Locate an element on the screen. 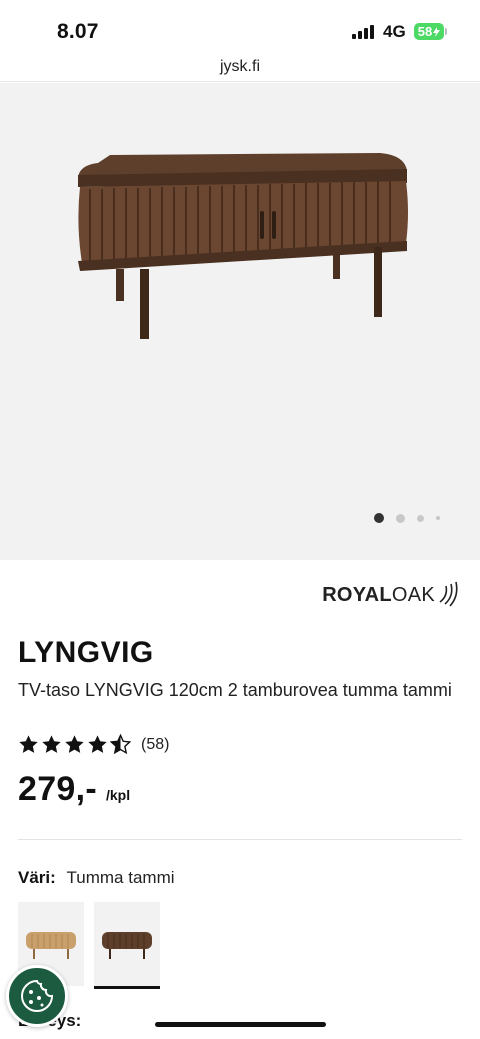 Image resolution: width=480 pixels, height=1039 pixels. battery-icon: 58 is located at coordinates (429, 31).